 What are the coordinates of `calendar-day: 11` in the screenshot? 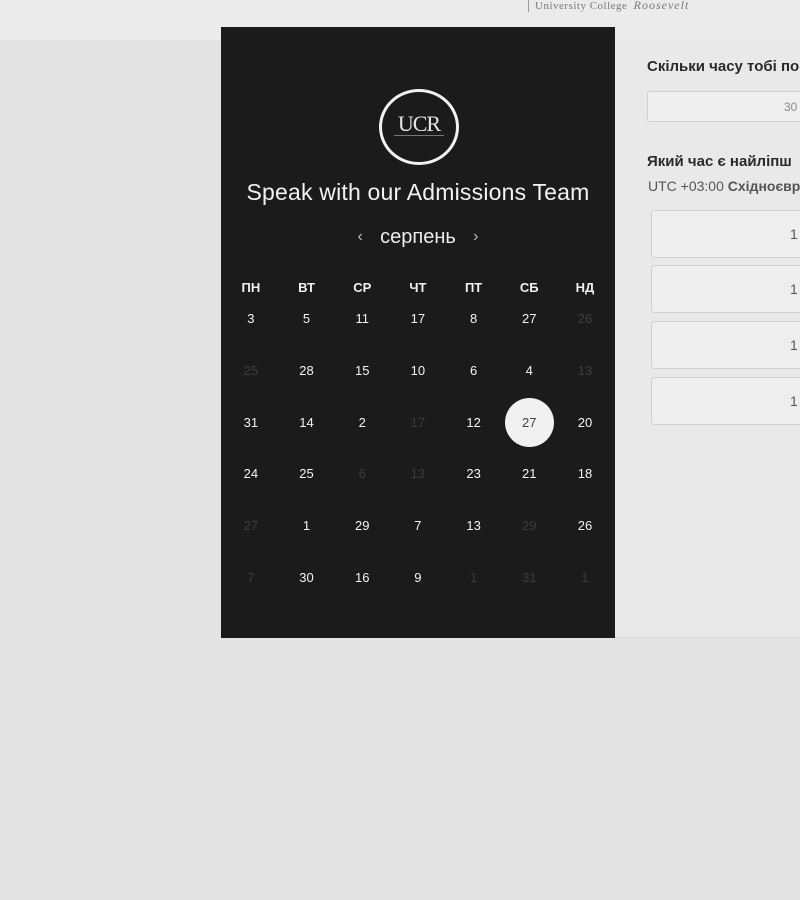 It's located at (362, 319).